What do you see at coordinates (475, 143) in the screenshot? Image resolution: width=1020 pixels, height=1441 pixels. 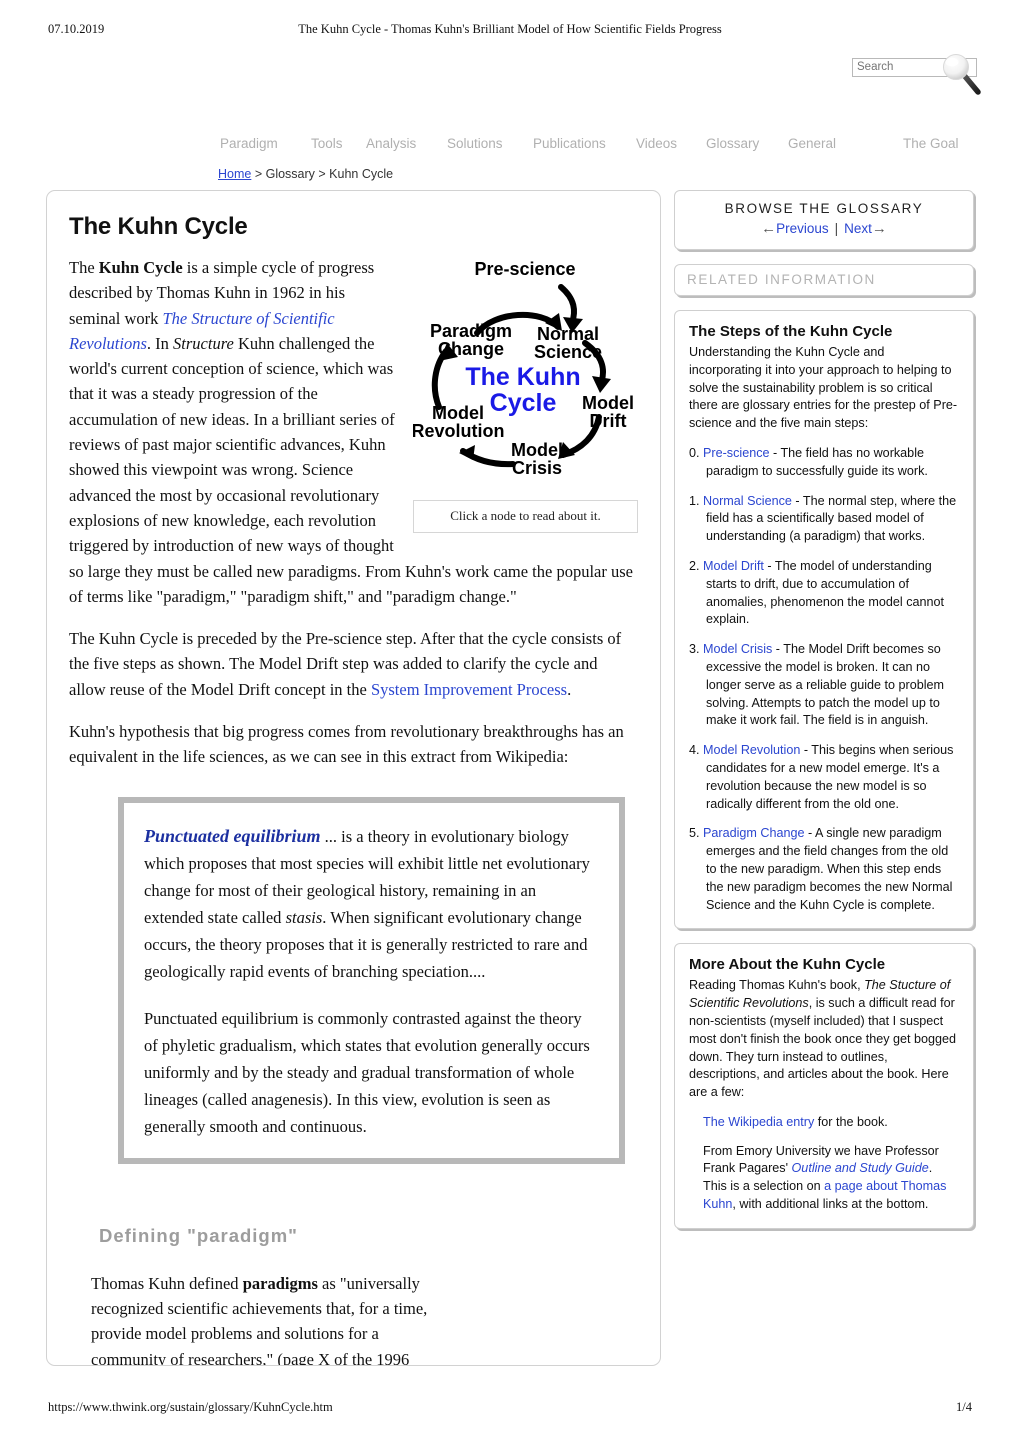 I see `nav-item-solutions: Solutions` at bounding box center [475, 143].